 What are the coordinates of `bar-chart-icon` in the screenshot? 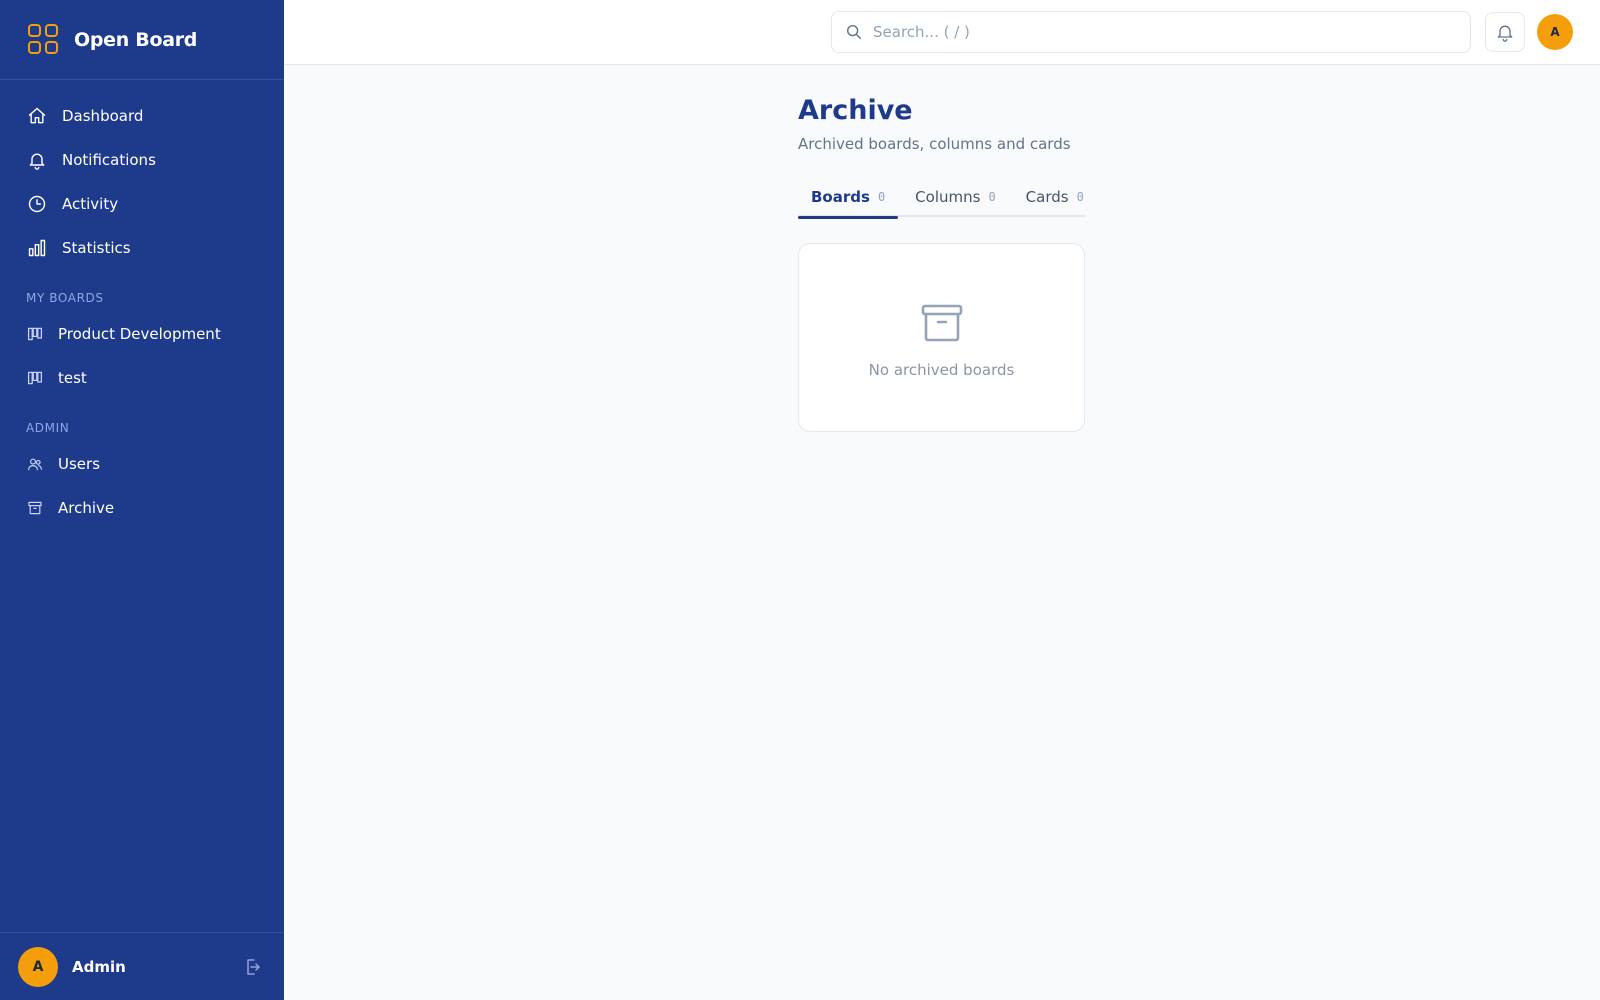 It's located at (37, 248).